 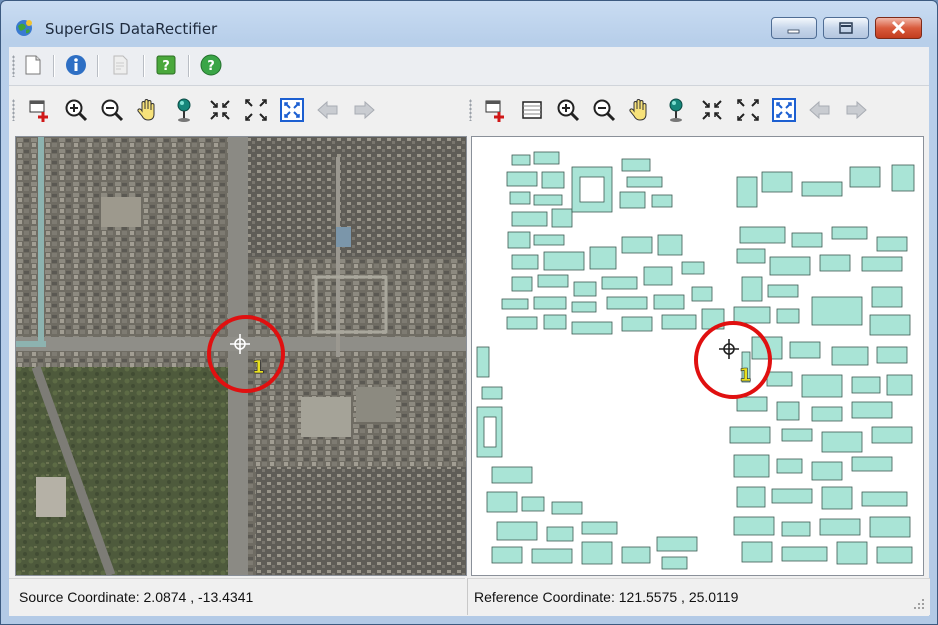 I want to click on minimize-button, so click(x=794, y=28).